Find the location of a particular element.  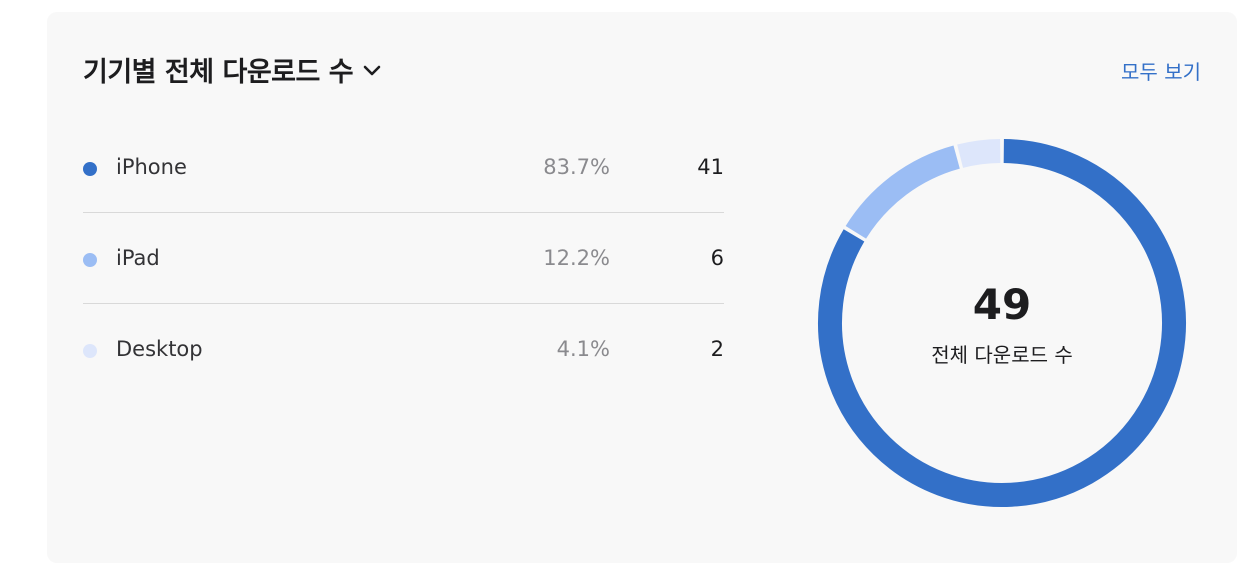

donut-slice-desktop is located at coordinates (979, 153).